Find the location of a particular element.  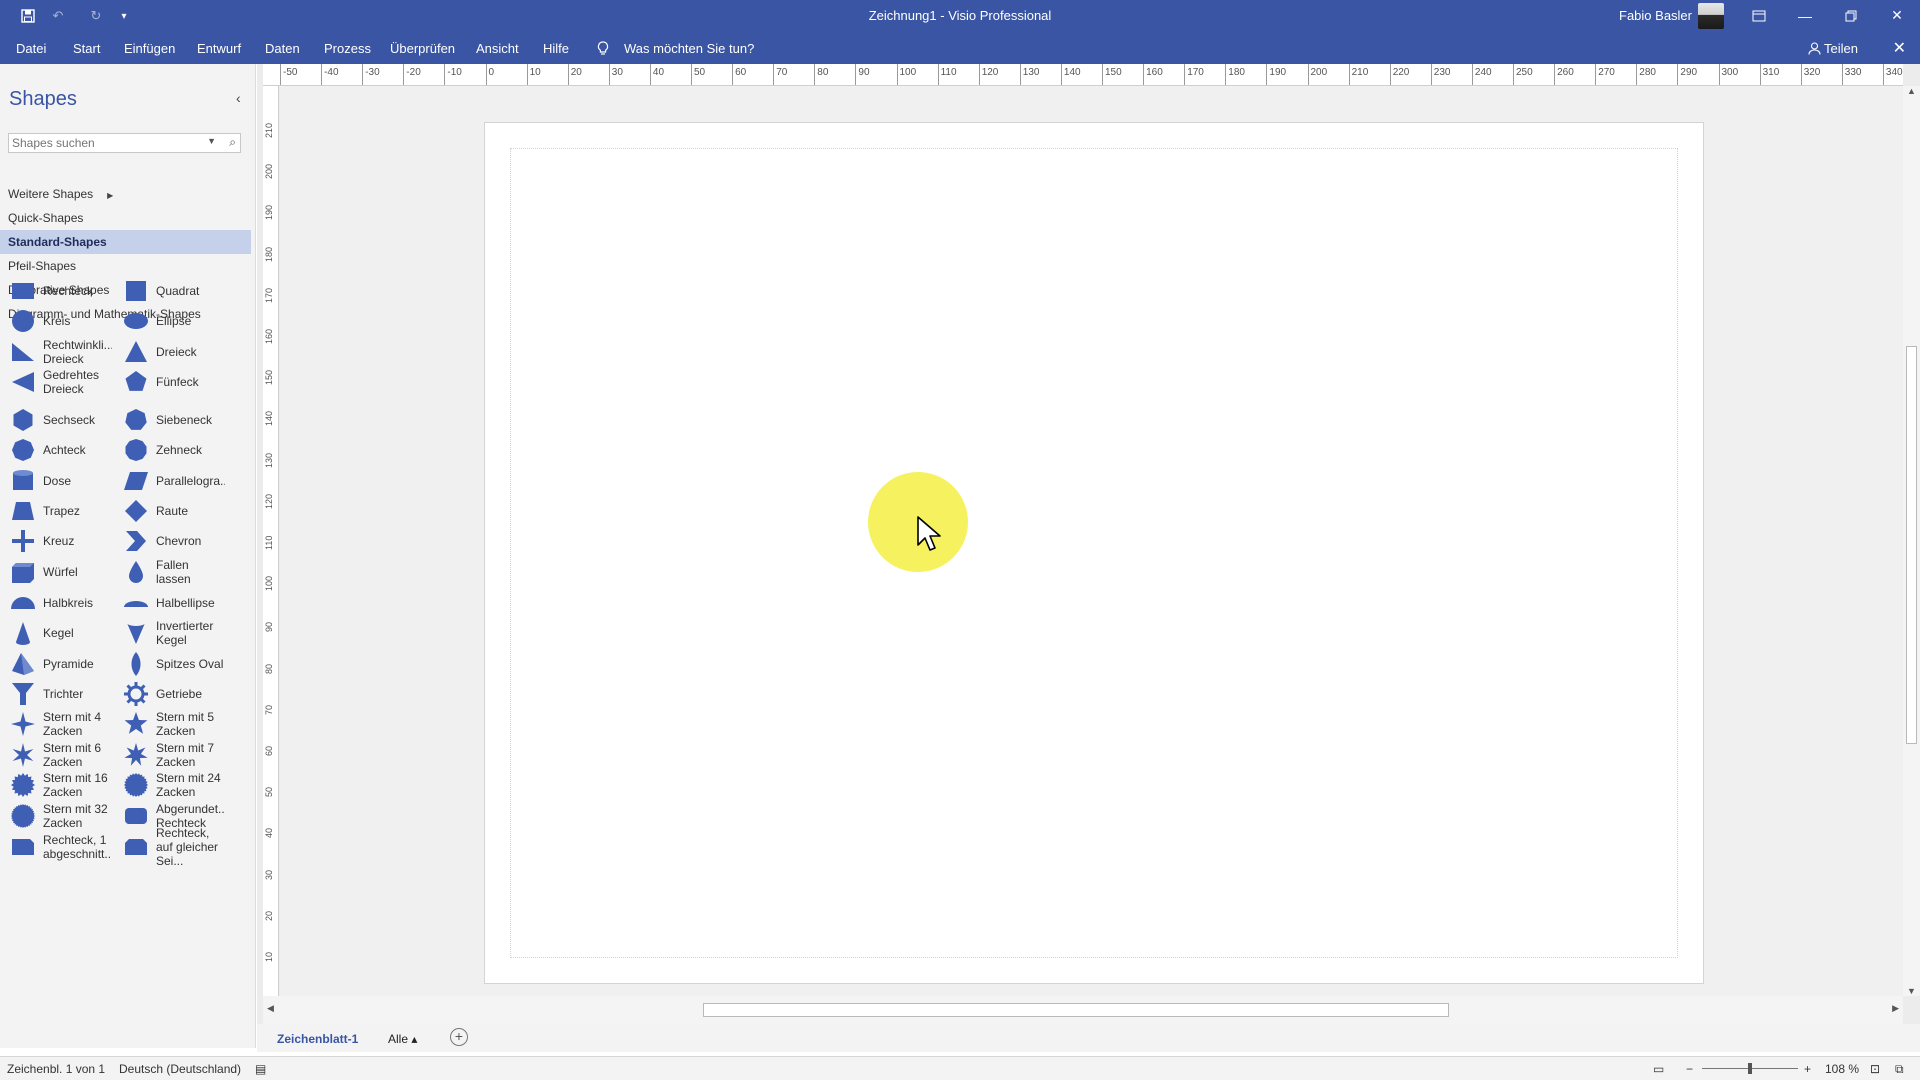

shape-getriebe: Getriebe is located at coordinates (169, 694).